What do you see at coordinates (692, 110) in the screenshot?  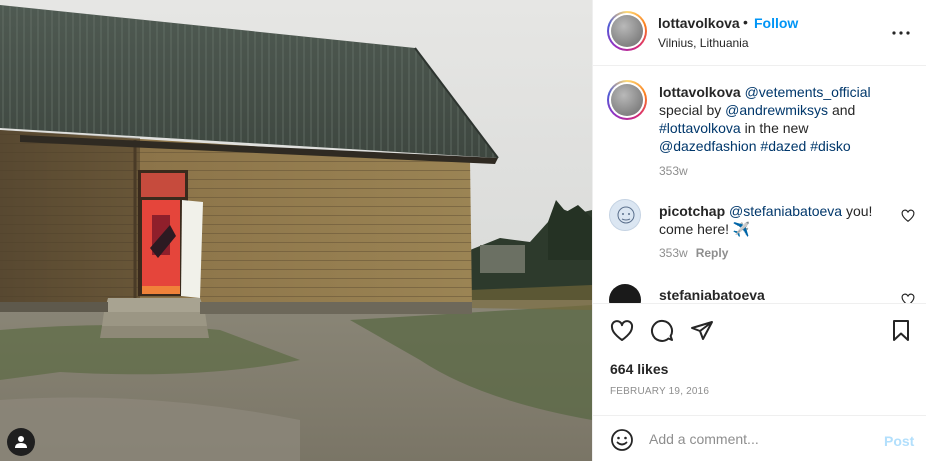 I see `caption-part: special by` at bounding box center [692, 110].